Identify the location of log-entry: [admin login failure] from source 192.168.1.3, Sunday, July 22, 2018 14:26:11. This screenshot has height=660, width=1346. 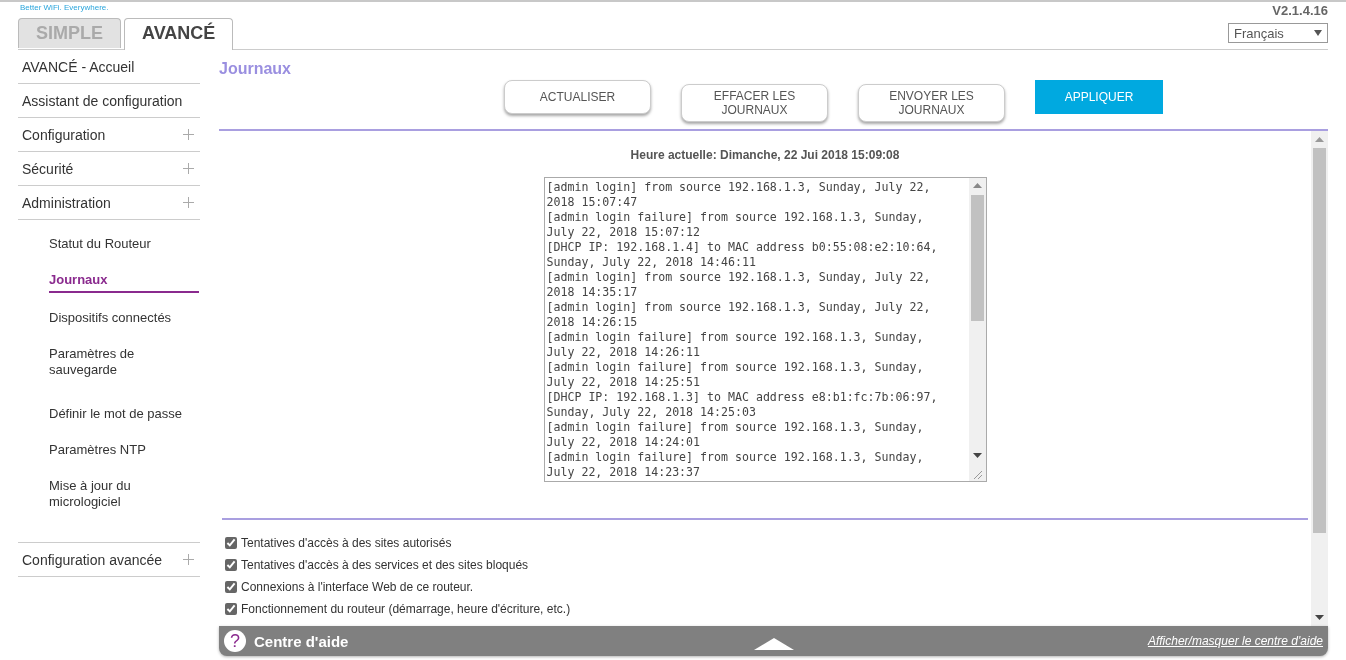
(735, 345).